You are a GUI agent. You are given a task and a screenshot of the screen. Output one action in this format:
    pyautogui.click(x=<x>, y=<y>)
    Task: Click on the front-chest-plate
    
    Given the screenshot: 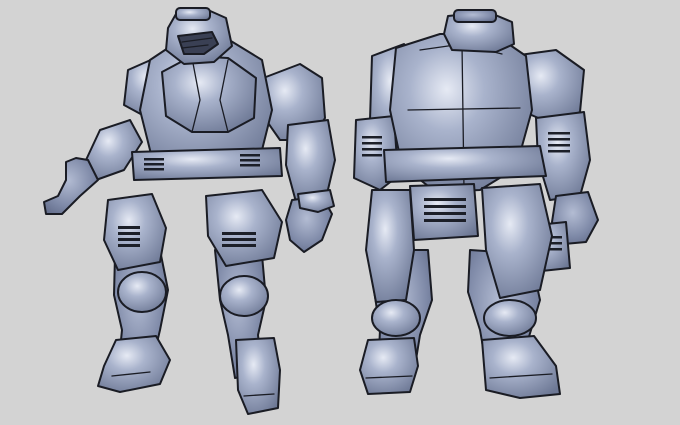 What is the action you would take?
    pyautogui.click(x=209, y=94)
    